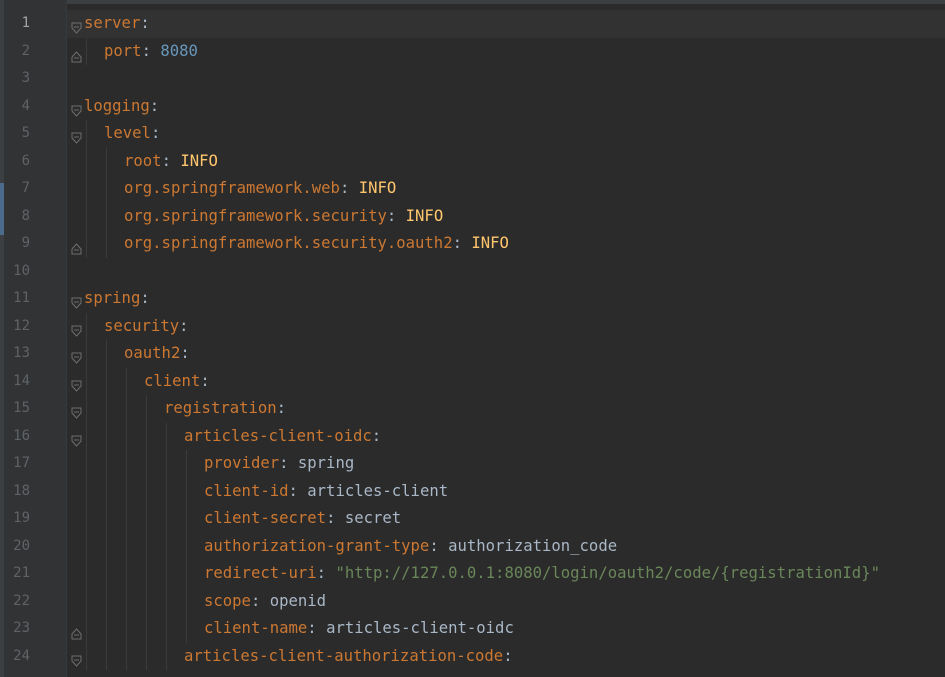 Image resolution: width=945 pixels, height=677 pixels. Describe the element at coordinates (127, 133) in the screenshot. I see `yaml-key: level` at that location.